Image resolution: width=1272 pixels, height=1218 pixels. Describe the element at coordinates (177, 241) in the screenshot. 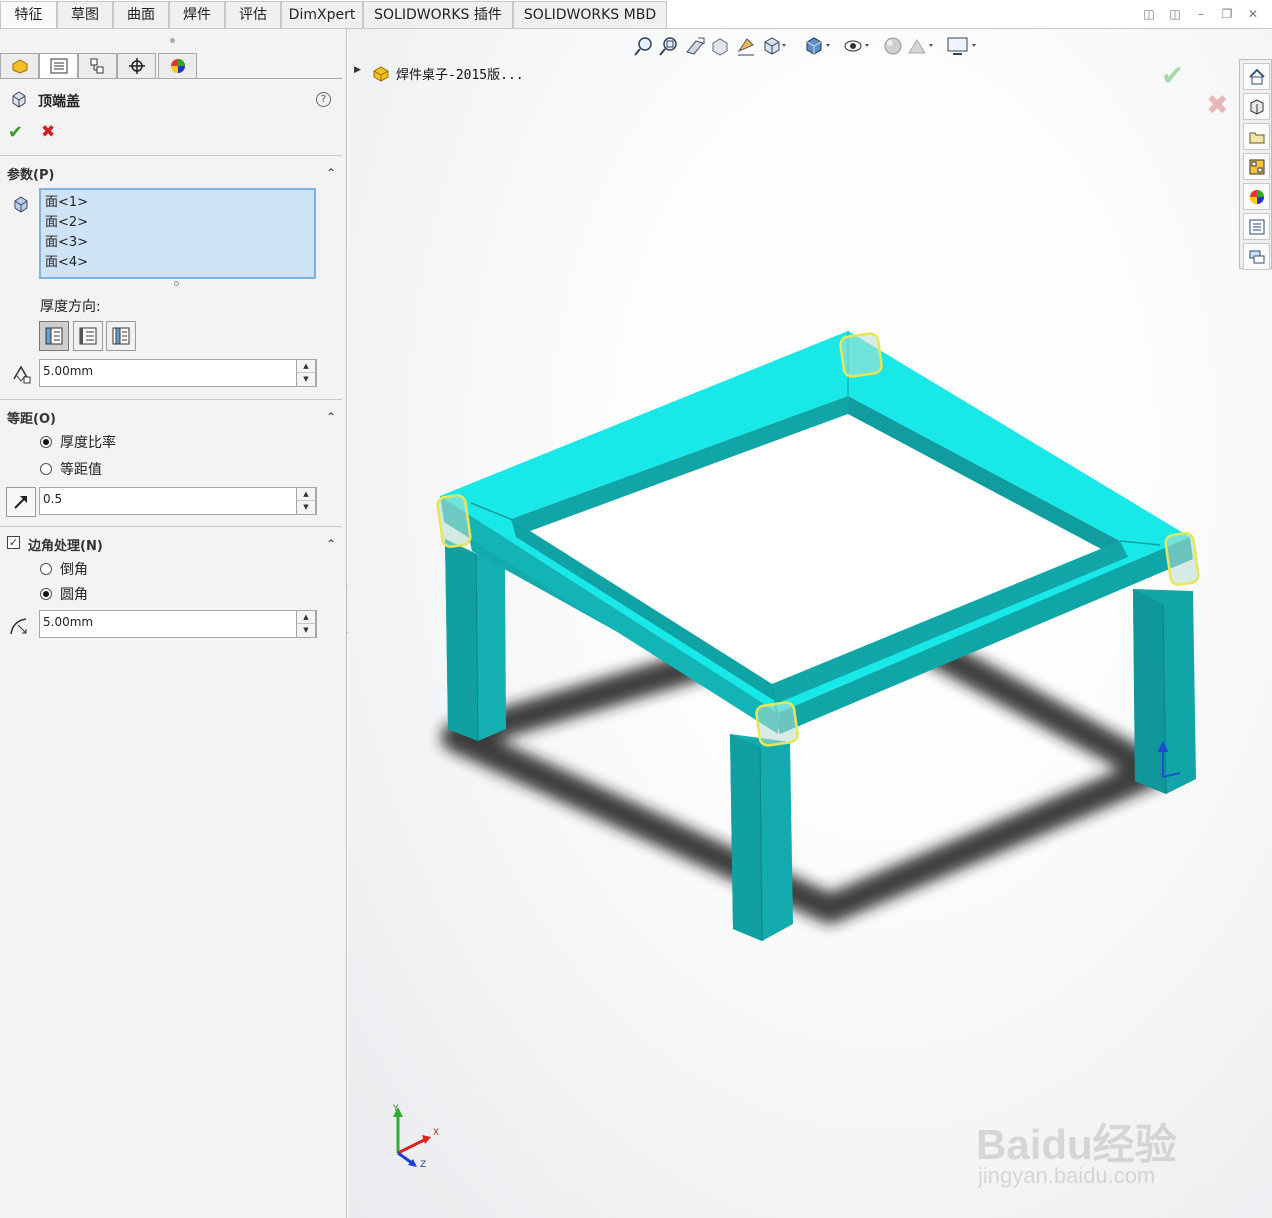

I see `list-item: 面<3>` at that location.